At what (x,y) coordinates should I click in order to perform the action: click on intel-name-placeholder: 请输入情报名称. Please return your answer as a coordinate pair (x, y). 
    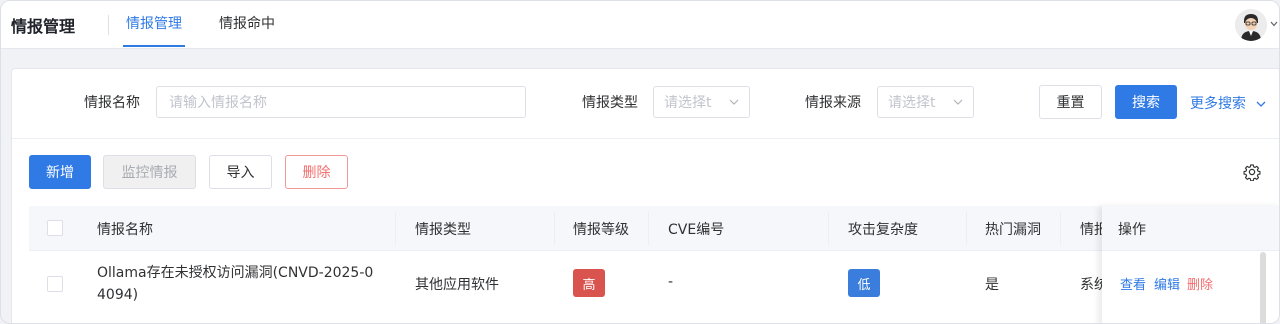
    Looking at the image, I should click on (218, 103).